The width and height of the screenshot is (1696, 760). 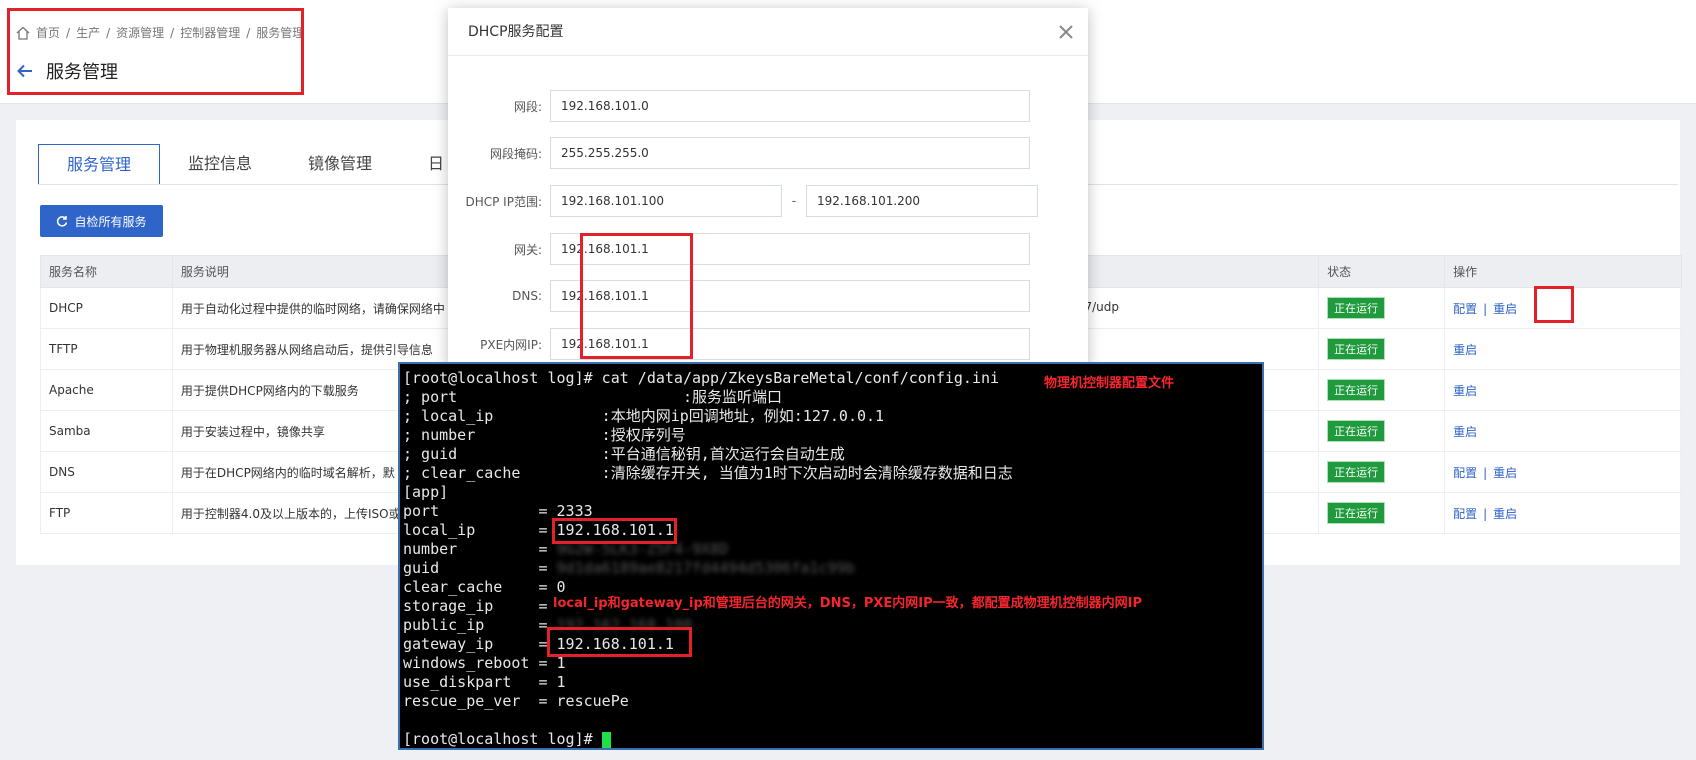 What do you see at coordinates (503, 201) in the screenshot?
I see `range-label: DHCP IP范围:` at bounding box center [503, 201].